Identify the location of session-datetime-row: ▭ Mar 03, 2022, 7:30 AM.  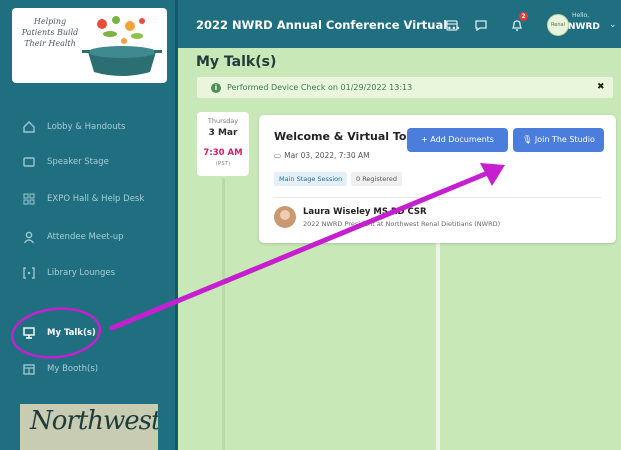
(322, 155).